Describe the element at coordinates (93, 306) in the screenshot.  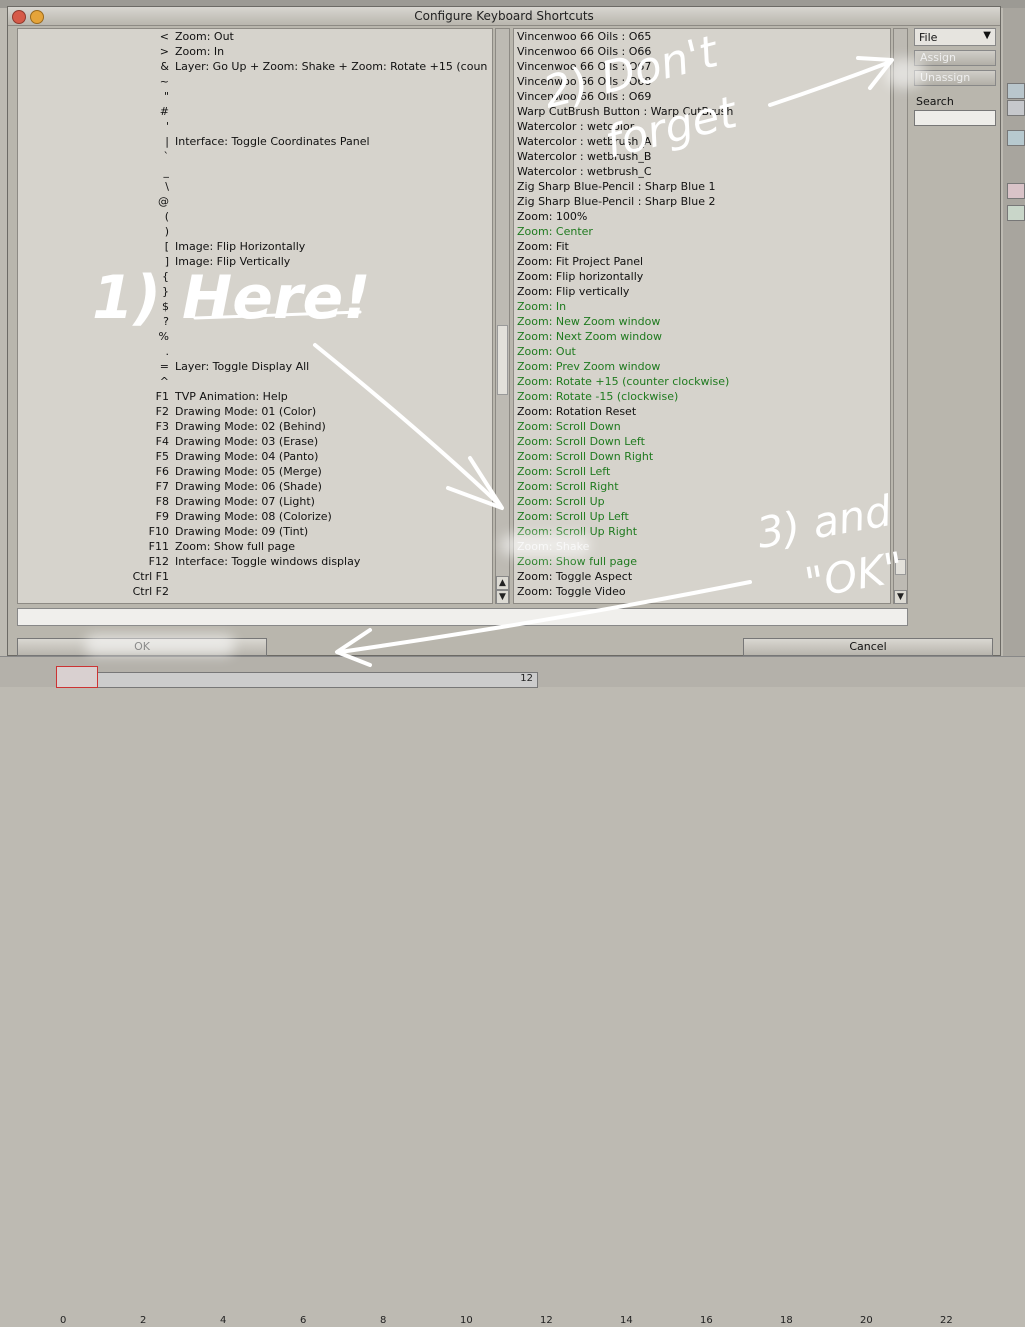
I see `shortcut-key: $` at that location.